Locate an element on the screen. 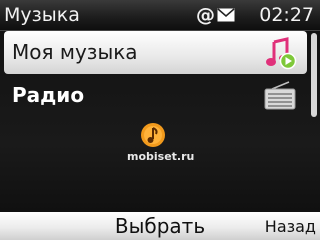  menu-item-label: Радио is located at coordinates (48, 95).